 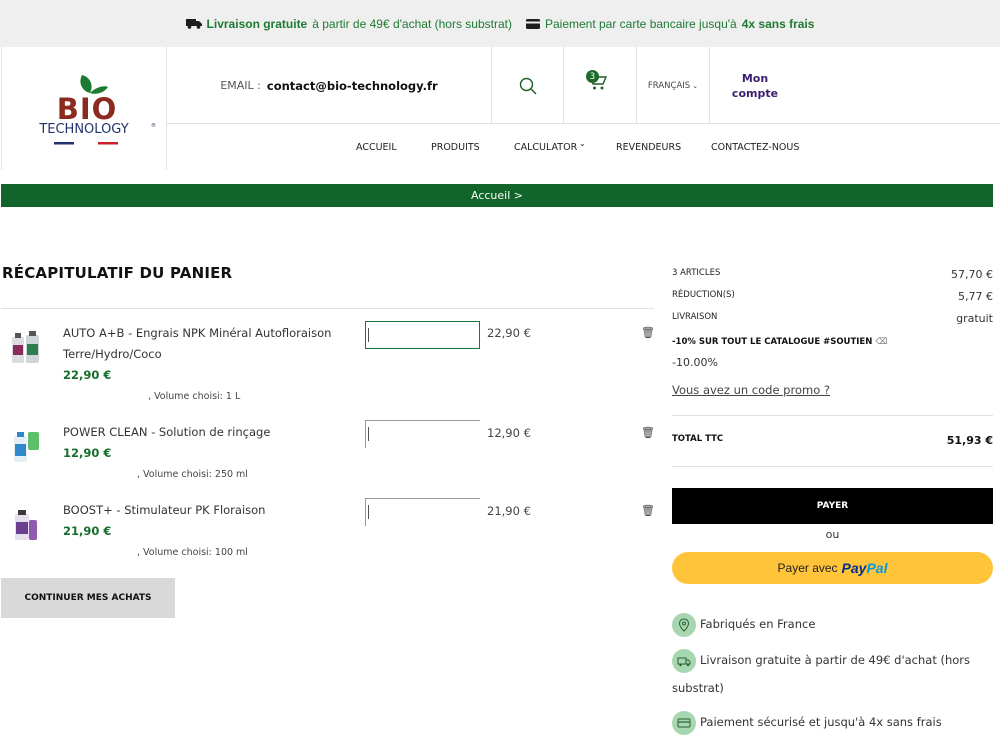 What do you see at coordinates (648, 147) in the screenshot?
I see `nav-item-revendeurs: REVENDEURS` at bounding box center [648, 147].